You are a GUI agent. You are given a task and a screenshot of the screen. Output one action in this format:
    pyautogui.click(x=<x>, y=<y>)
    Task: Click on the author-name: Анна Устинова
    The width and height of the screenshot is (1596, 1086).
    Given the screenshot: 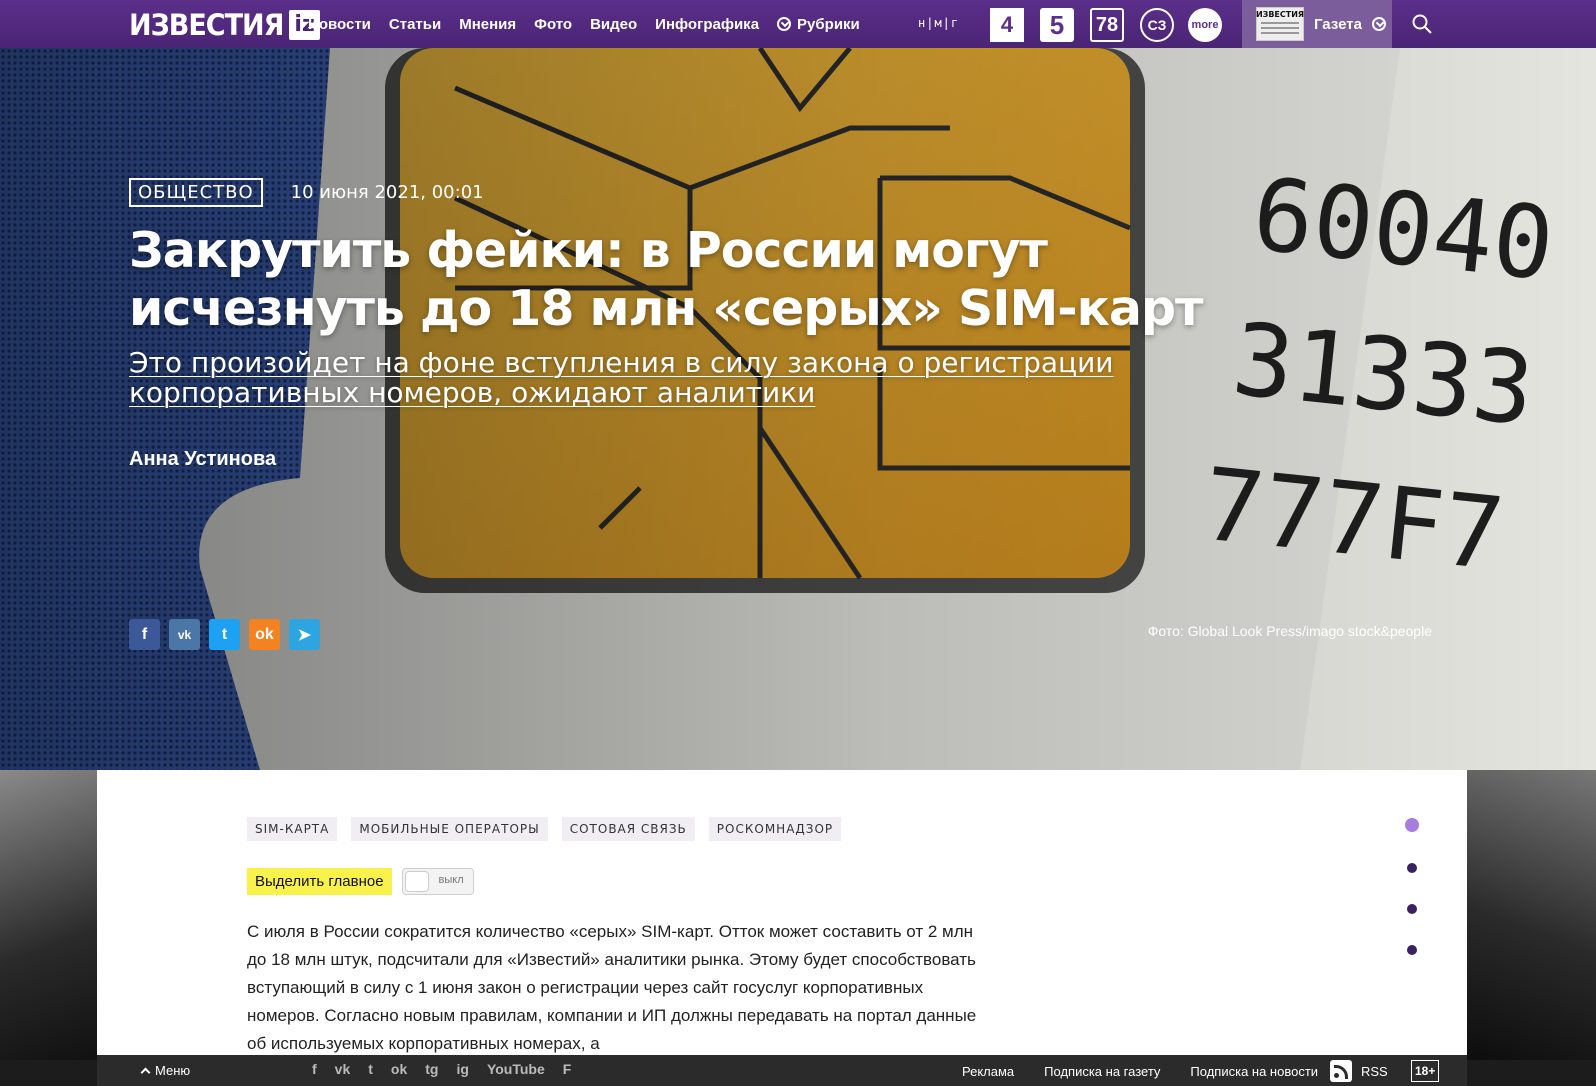 What is the action you would take?
    pyautogui.click(x=202, y=459)
    